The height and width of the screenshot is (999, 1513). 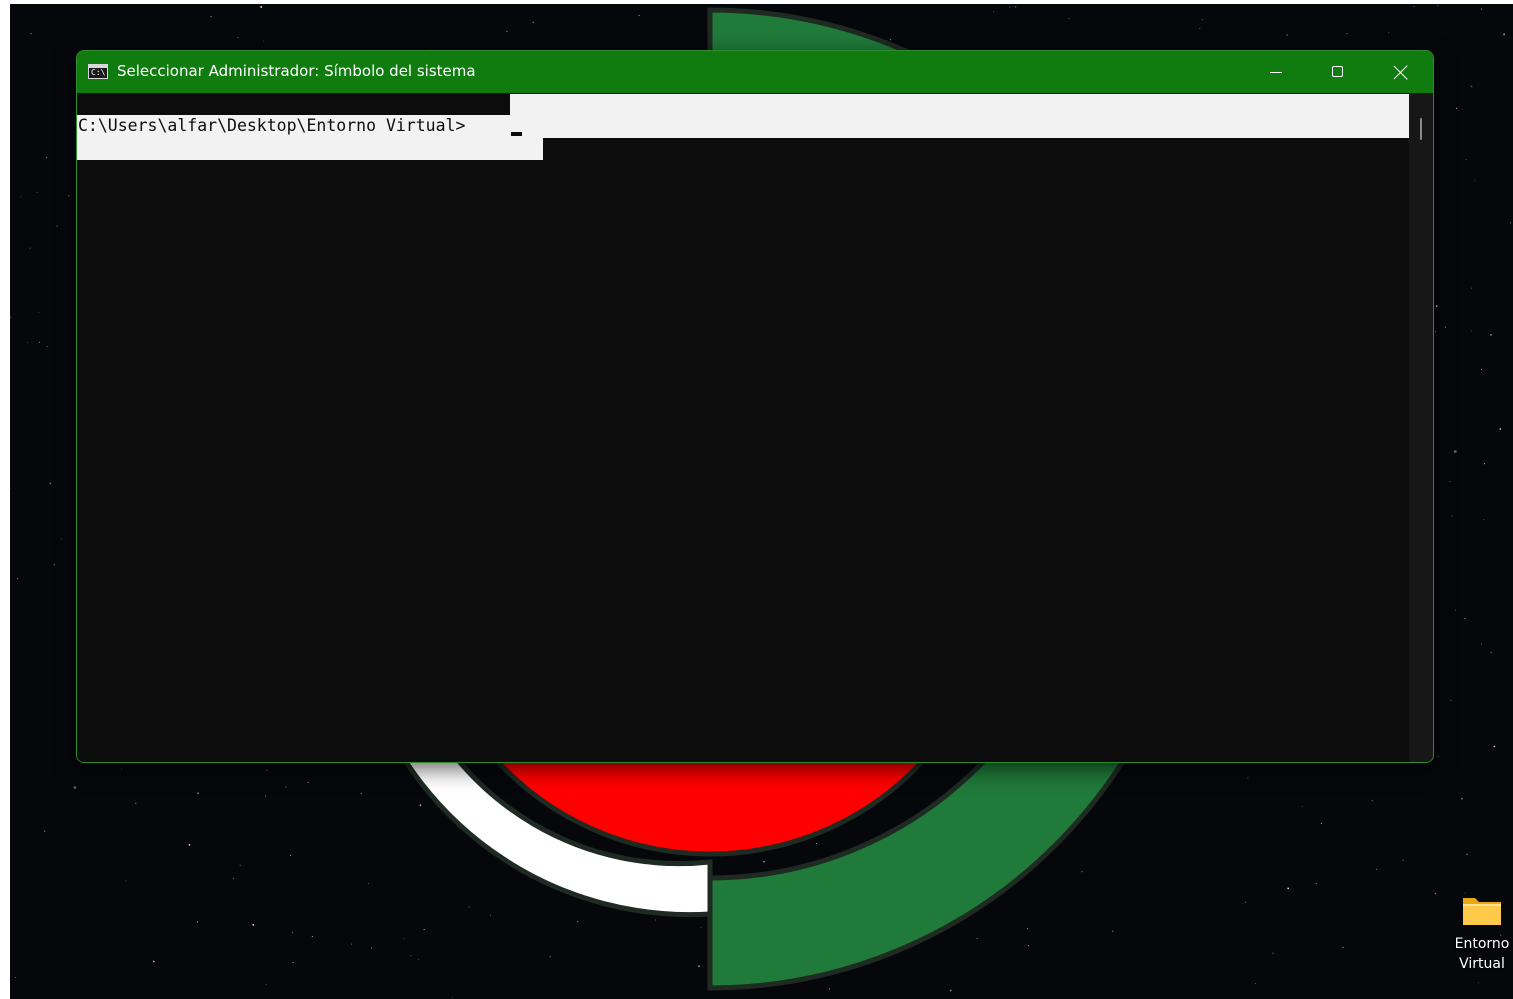 I want to click on minimize-button, so click(x=1276, y=72).